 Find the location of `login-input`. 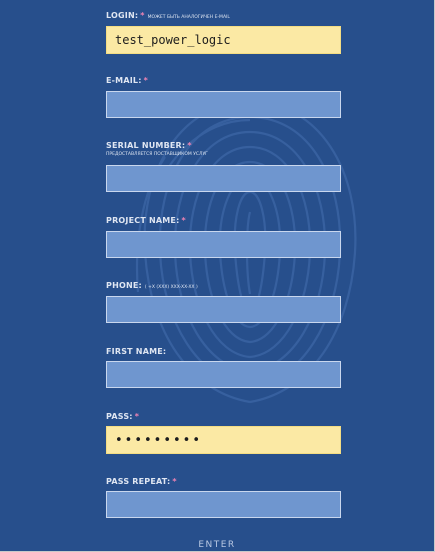

login-input is located at coordinates (223, 40).